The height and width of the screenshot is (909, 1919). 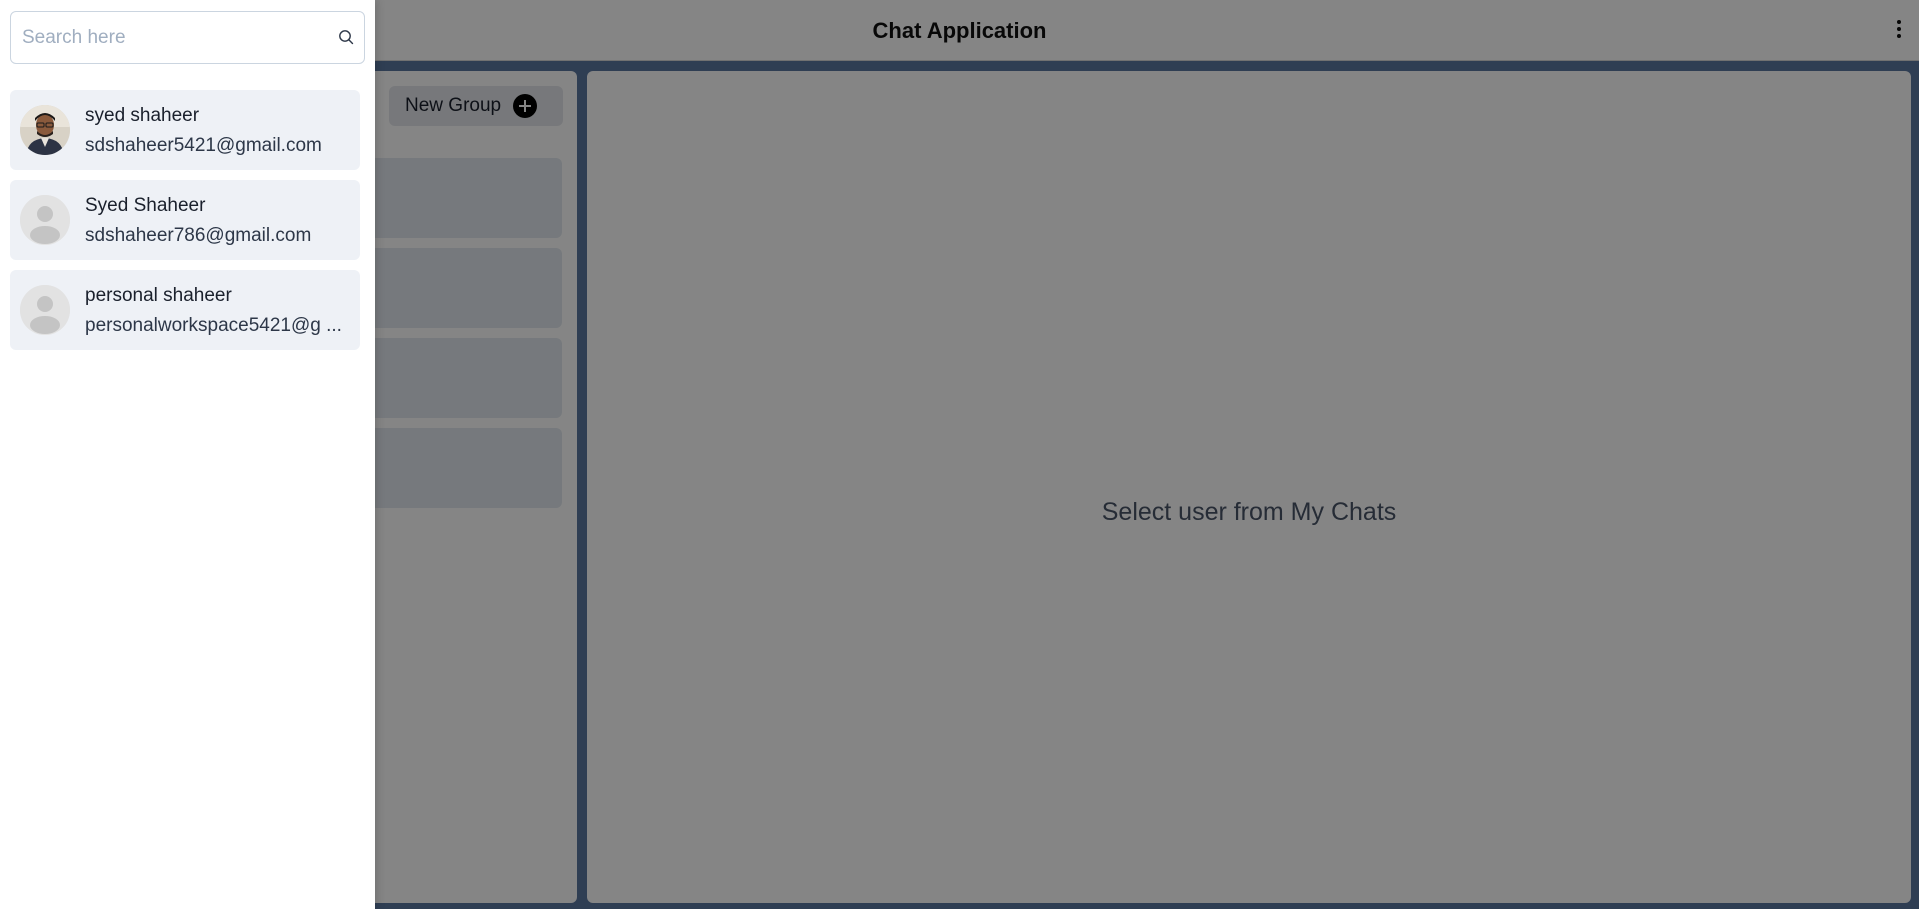 I want to click on search-box, so click(x=187, y=37).